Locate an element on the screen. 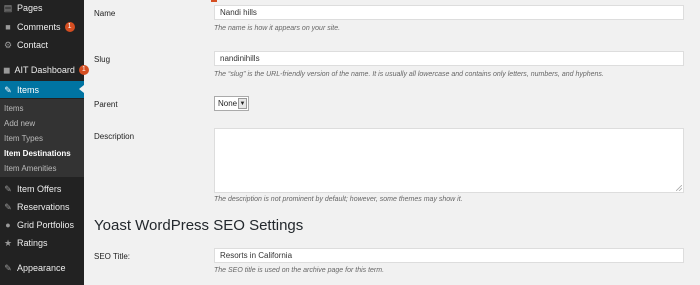 The image size is (700, 285). sidebar-item-label: Items is located at coordinates (28, 89).